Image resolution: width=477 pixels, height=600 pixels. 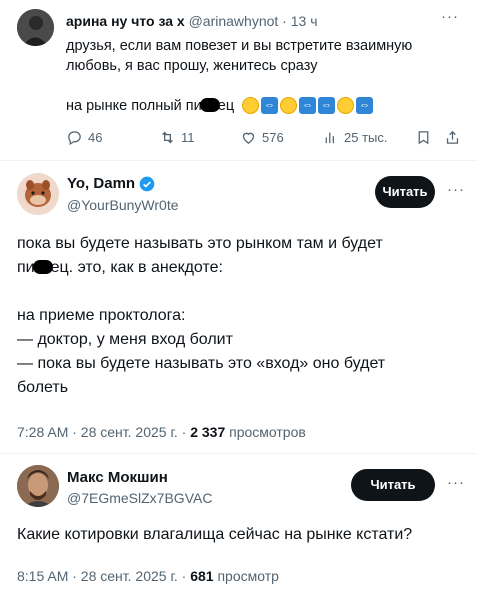 What do you see at coordinates (117, 477) in the screenshot?
I see `author-name: Макс Мокшин` at bounding box center [117, 477].